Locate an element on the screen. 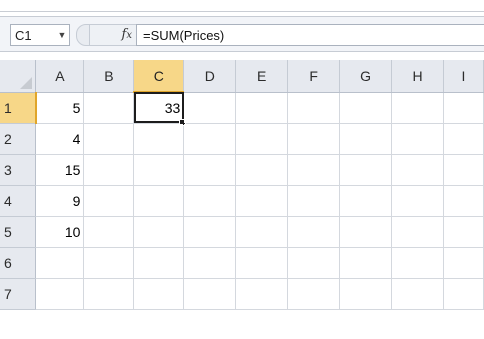  cell-f1 is located at coordinates (314, 108).